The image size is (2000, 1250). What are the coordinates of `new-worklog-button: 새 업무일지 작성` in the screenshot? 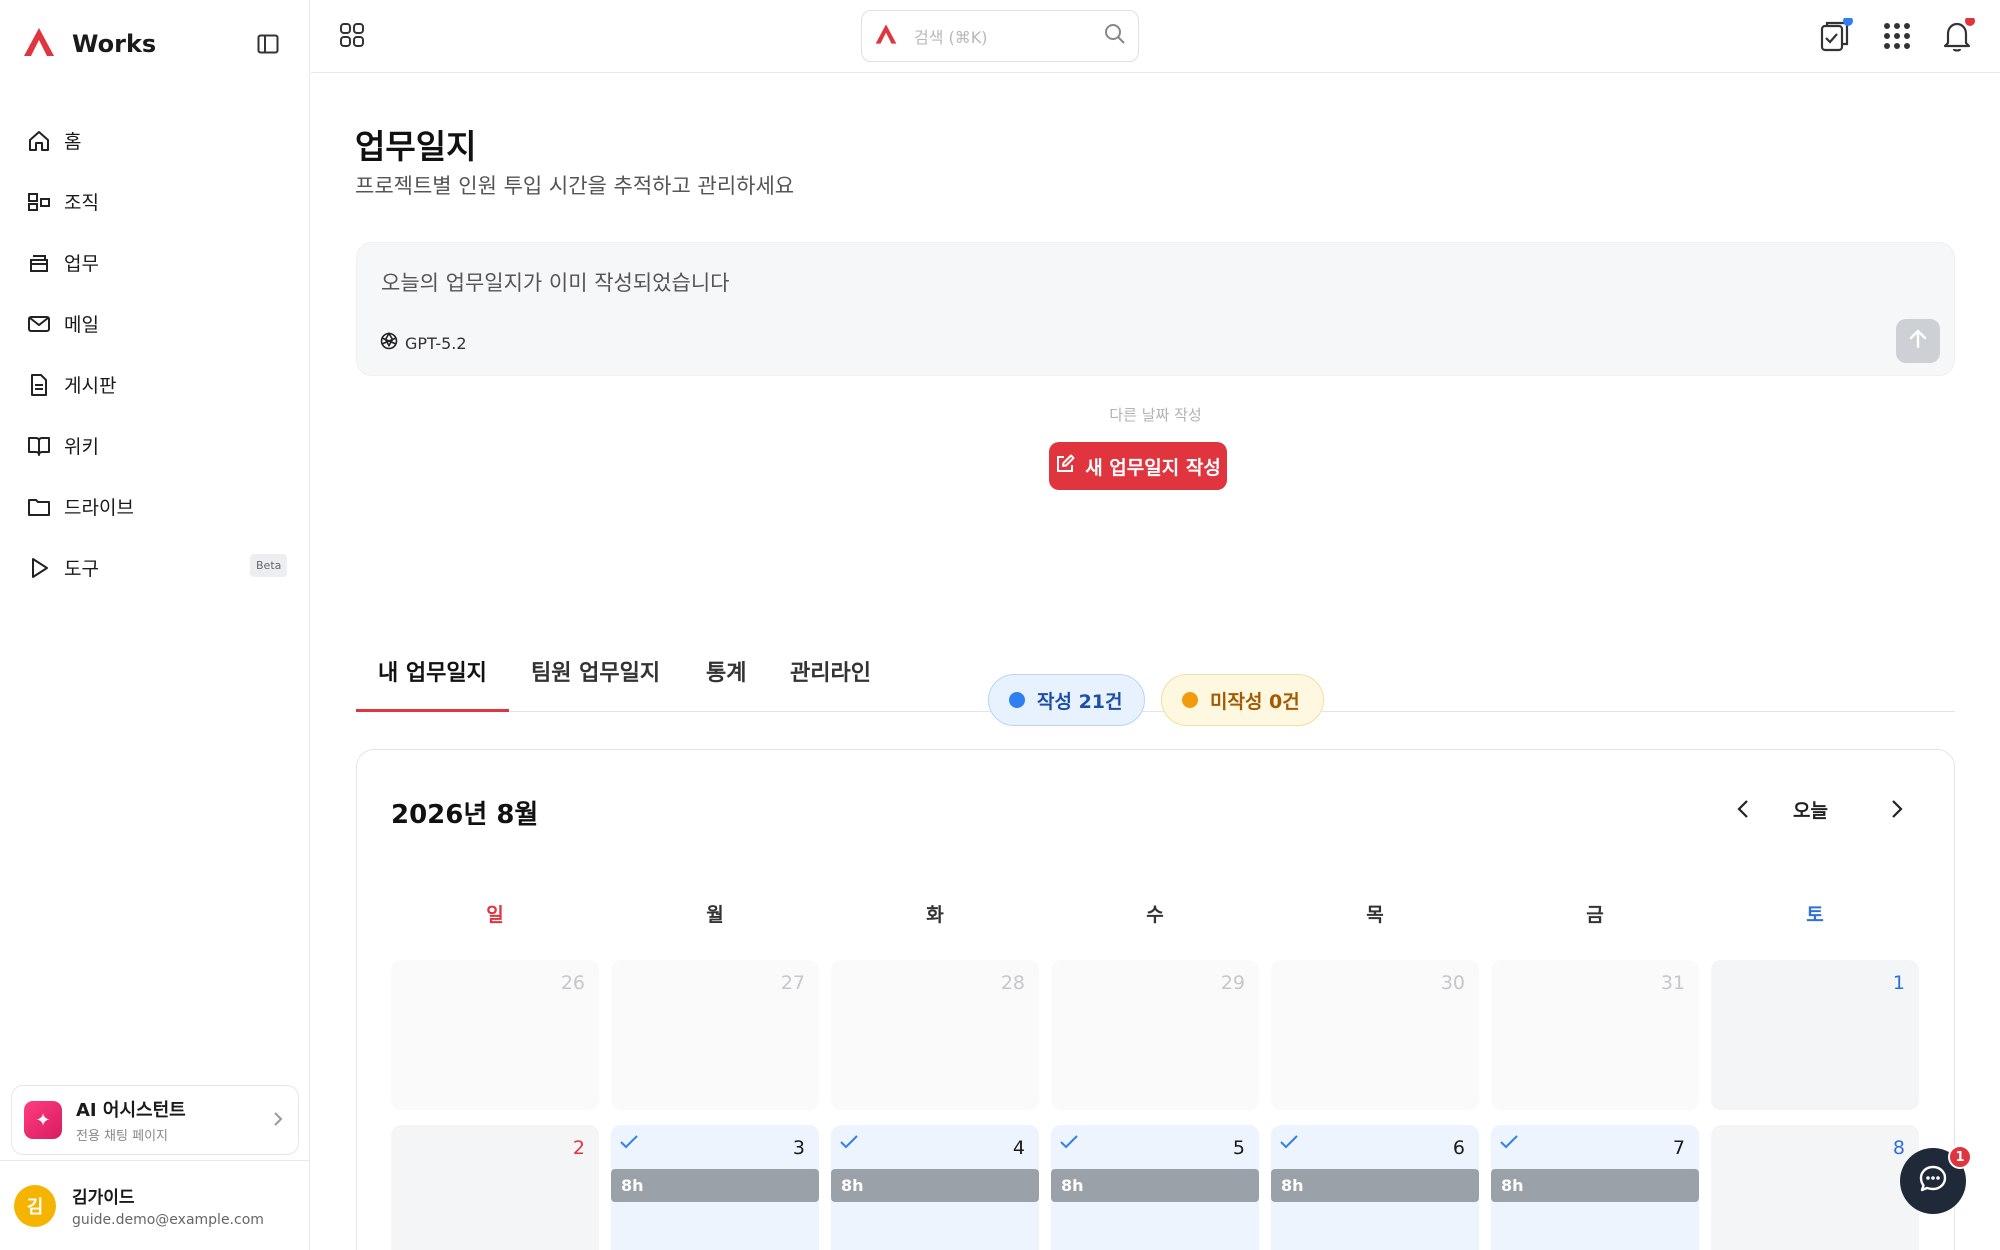 It's located at (1138, 466).